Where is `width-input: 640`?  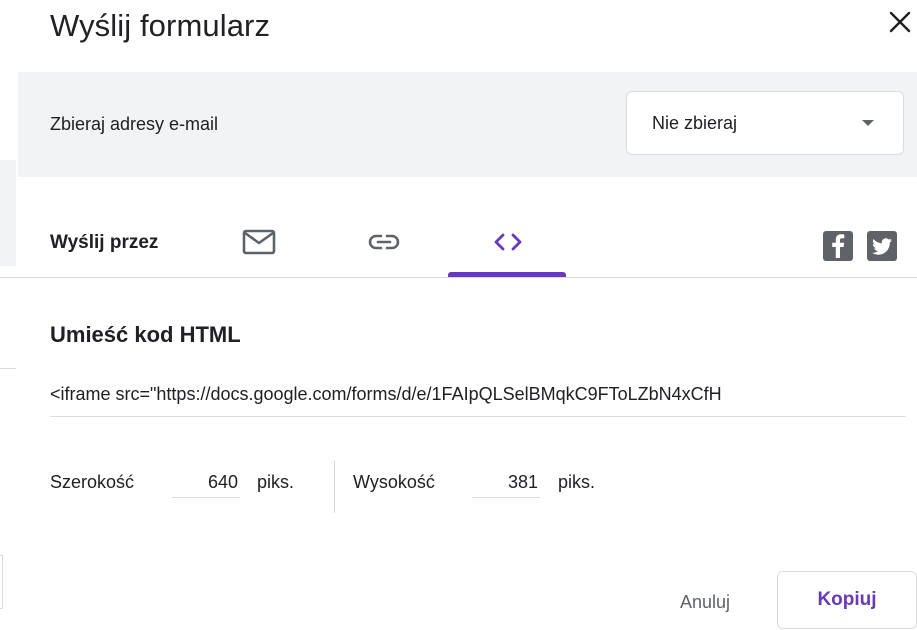 width-input: 640 is located at coordinates (206, 482).